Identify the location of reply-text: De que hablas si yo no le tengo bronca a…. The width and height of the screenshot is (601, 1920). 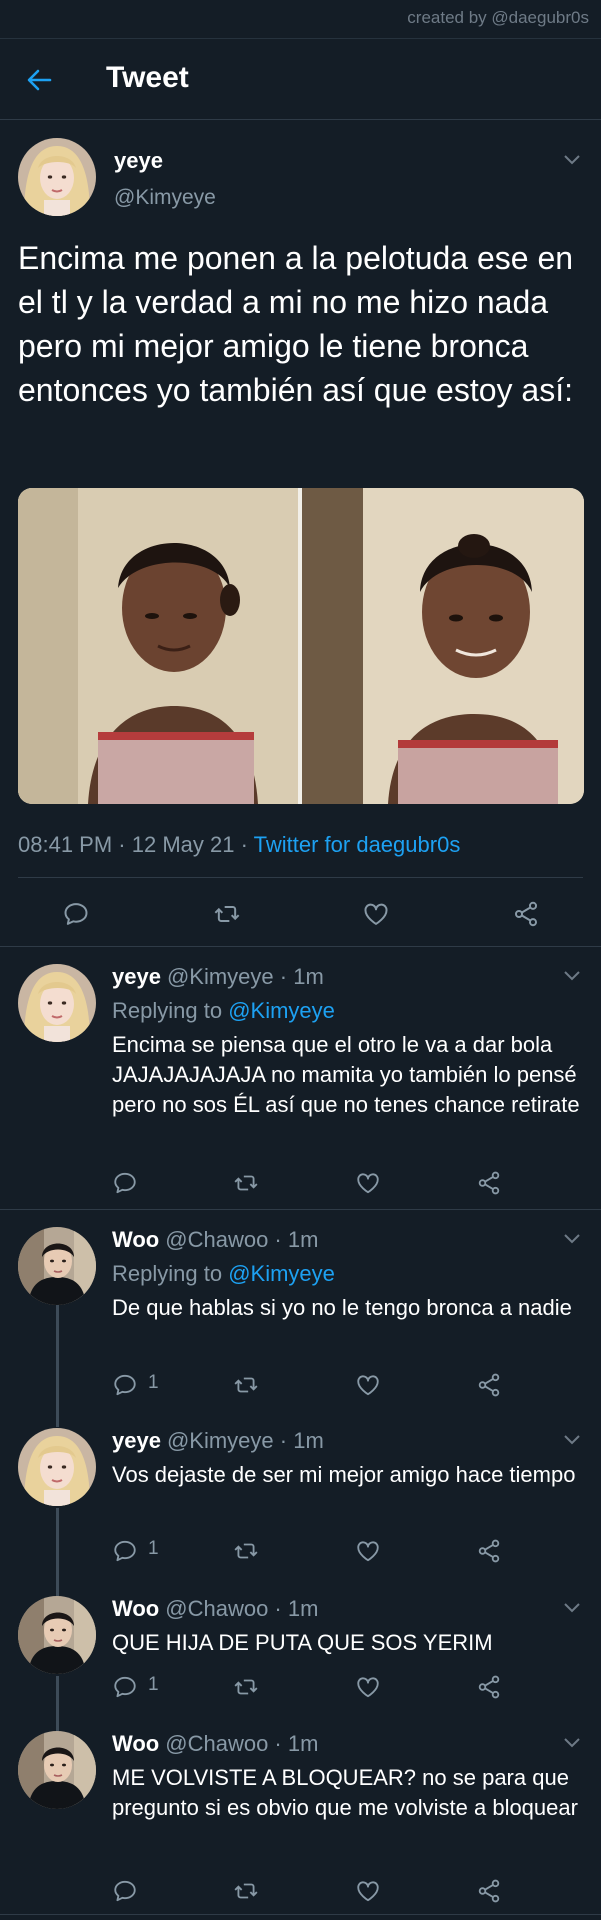
(342, 1307).